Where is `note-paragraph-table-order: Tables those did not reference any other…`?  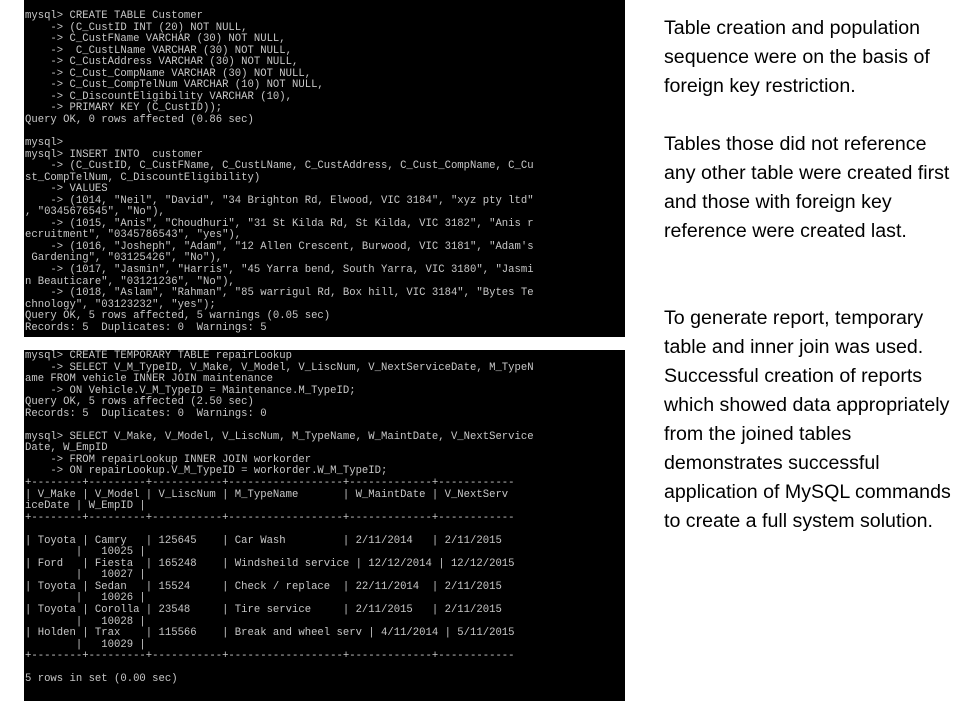 note-paragraph-table-order: Tables those did not reference any other… is located at coordinates (807, 187).